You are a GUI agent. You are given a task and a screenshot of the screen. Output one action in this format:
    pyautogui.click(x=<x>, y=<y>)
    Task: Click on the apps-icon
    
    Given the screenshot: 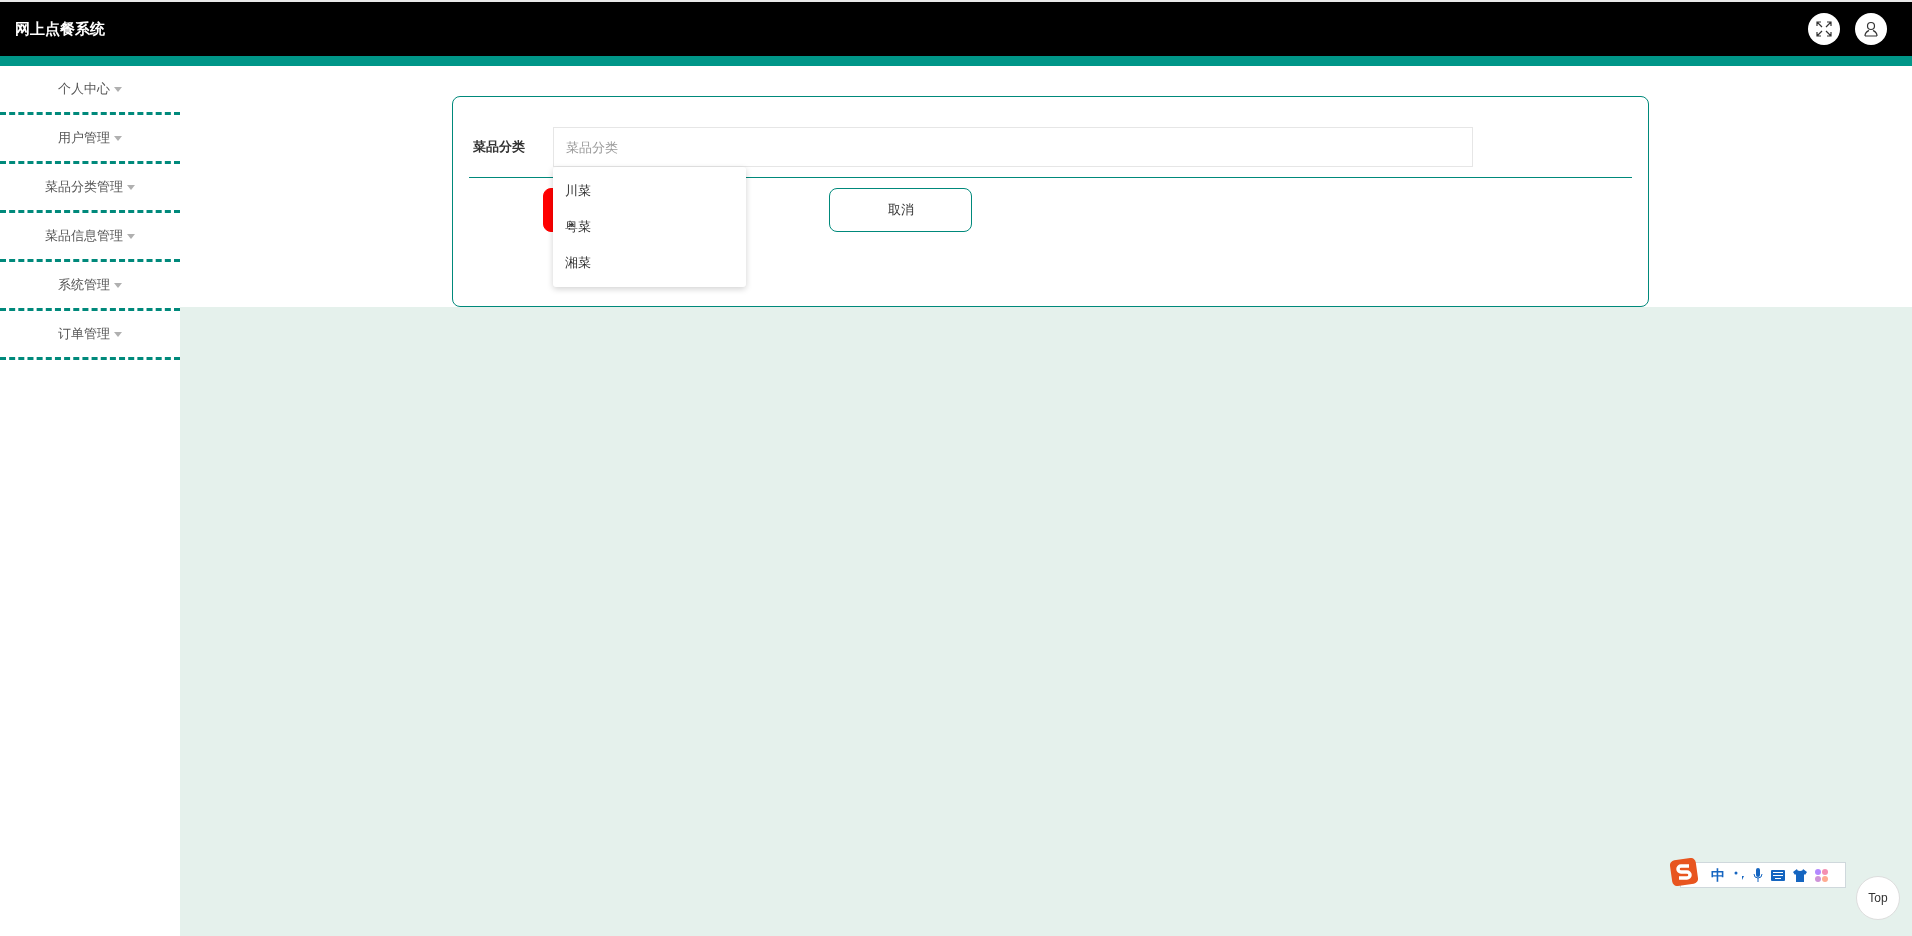 What is the action you would take?
    pyautogui.click(x=1821, y=875)
    